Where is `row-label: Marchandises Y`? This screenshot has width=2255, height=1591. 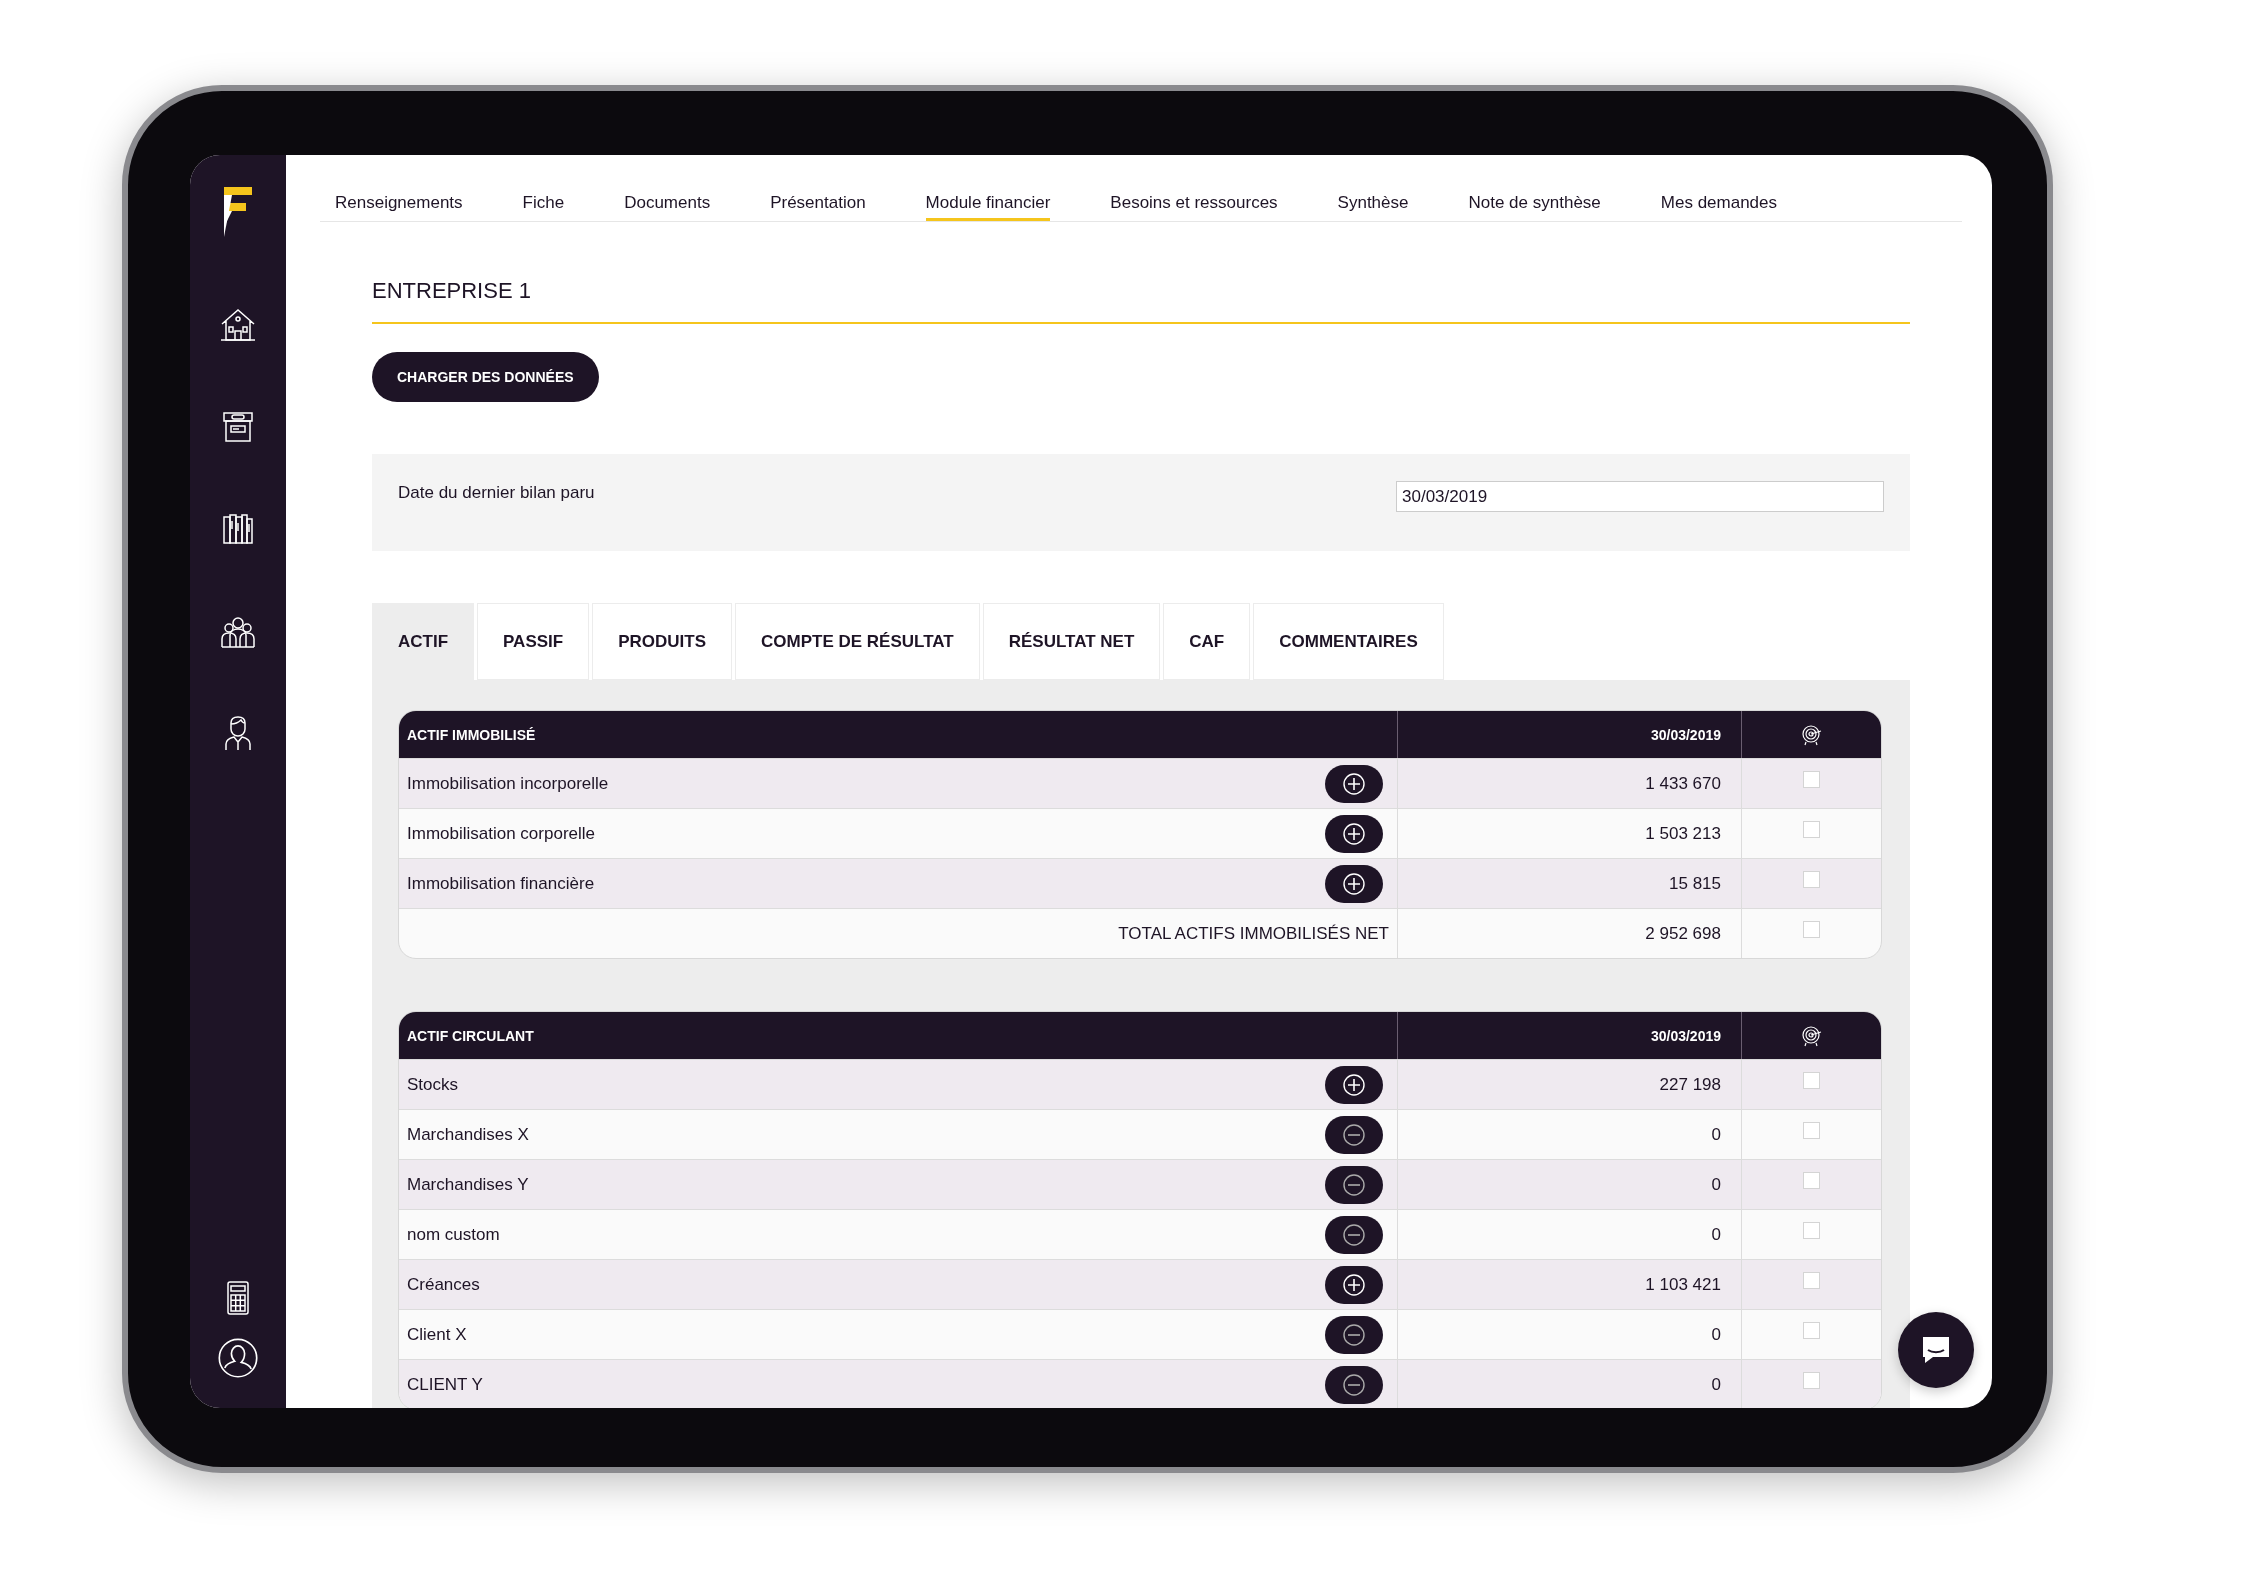 row-label: Marchandises Y is located at coordinates (468, 1184).